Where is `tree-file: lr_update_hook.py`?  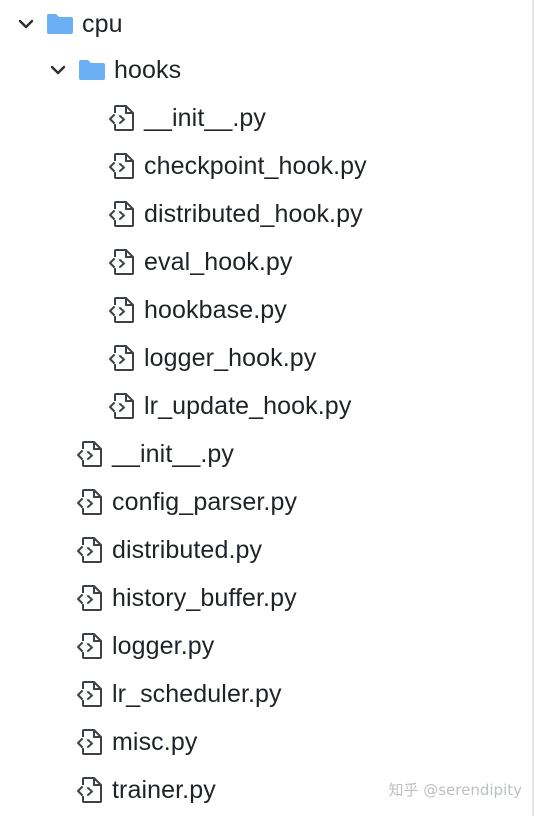 tree-file: lr_update_hook.py is located at coordinates (175, 406).